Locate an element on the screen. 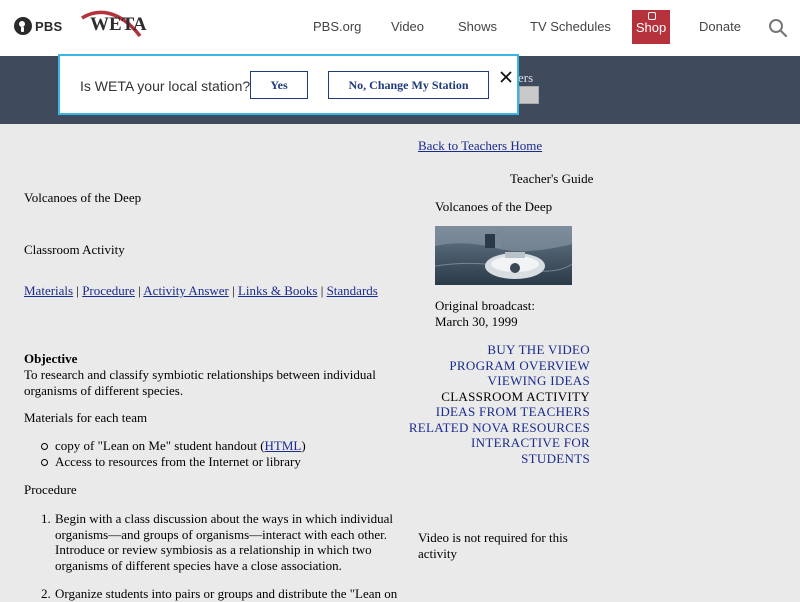 Image resolution: width=800 pixels, height=602 pixels. broadcast-date: March 30, 1999 is located at coordinates (476, 321).